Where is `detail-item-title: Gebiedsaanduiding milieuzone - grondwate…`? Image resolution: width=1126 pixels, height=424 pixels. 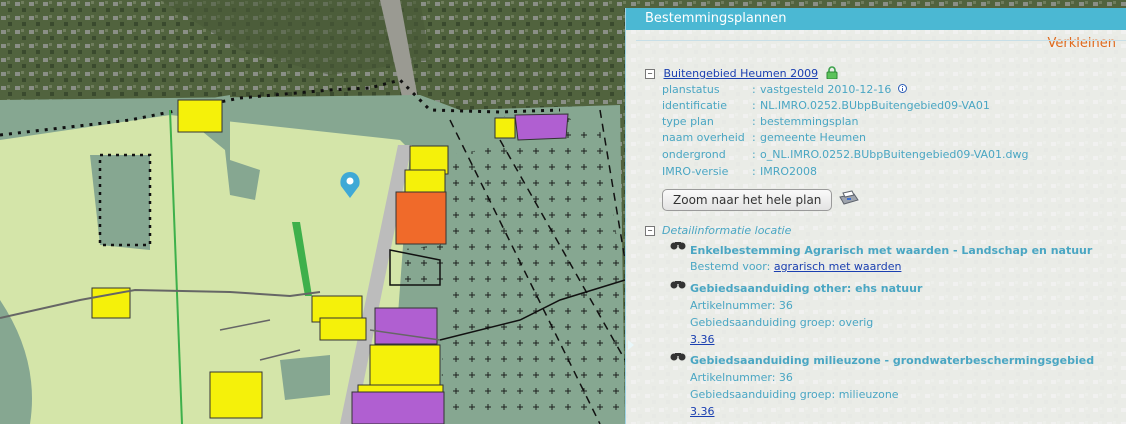
detail-item-title: Gebiedsaanduiding milieuzone - grondwate… is located at coordinates (892, 360).